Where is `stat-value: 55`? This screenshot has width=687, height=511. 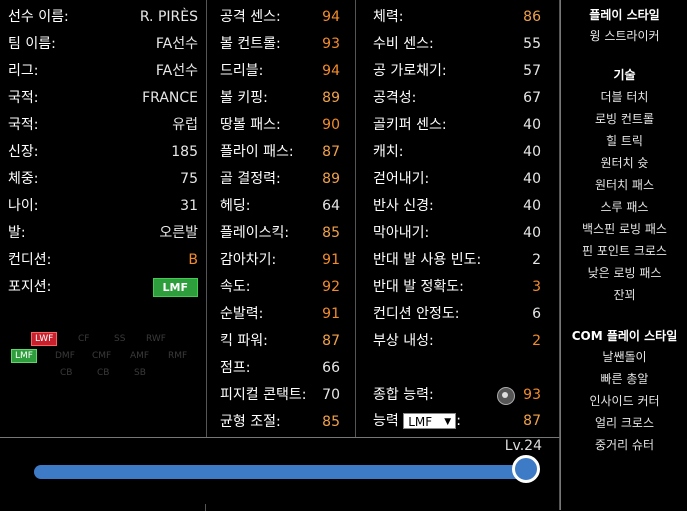 stat-value: 55 is located at coordinates (532, 44).